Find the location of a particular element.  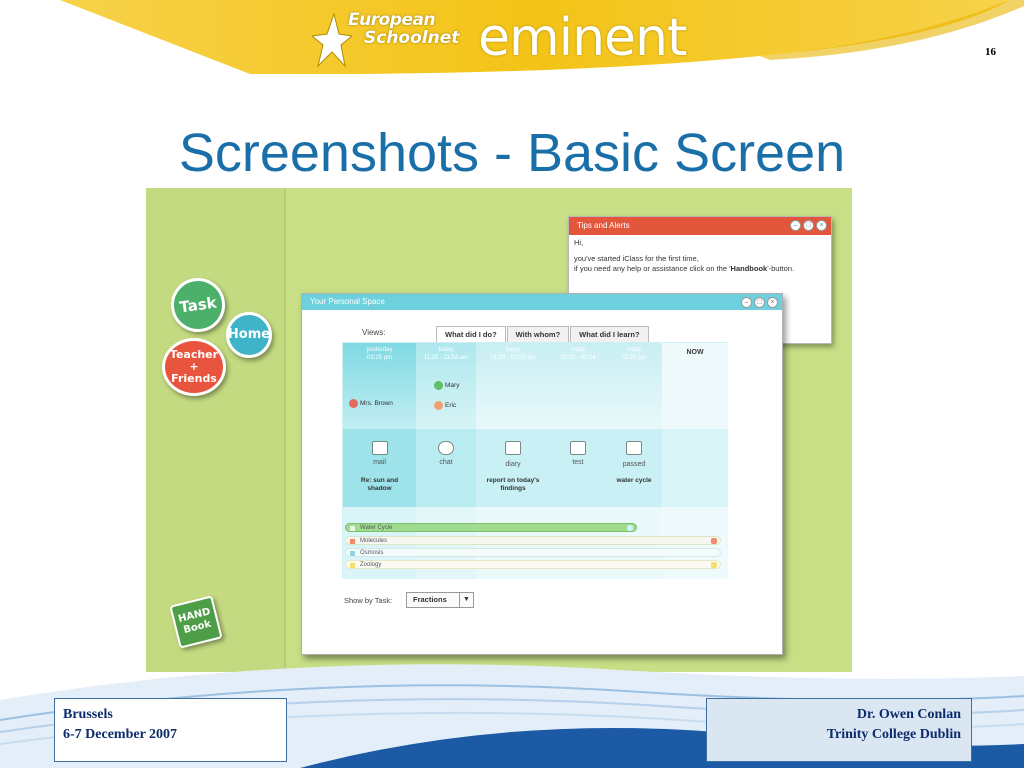

footer-author-box: Dr. Owen Conlan Trinity College Dublin is located at coordinates (839, 730).